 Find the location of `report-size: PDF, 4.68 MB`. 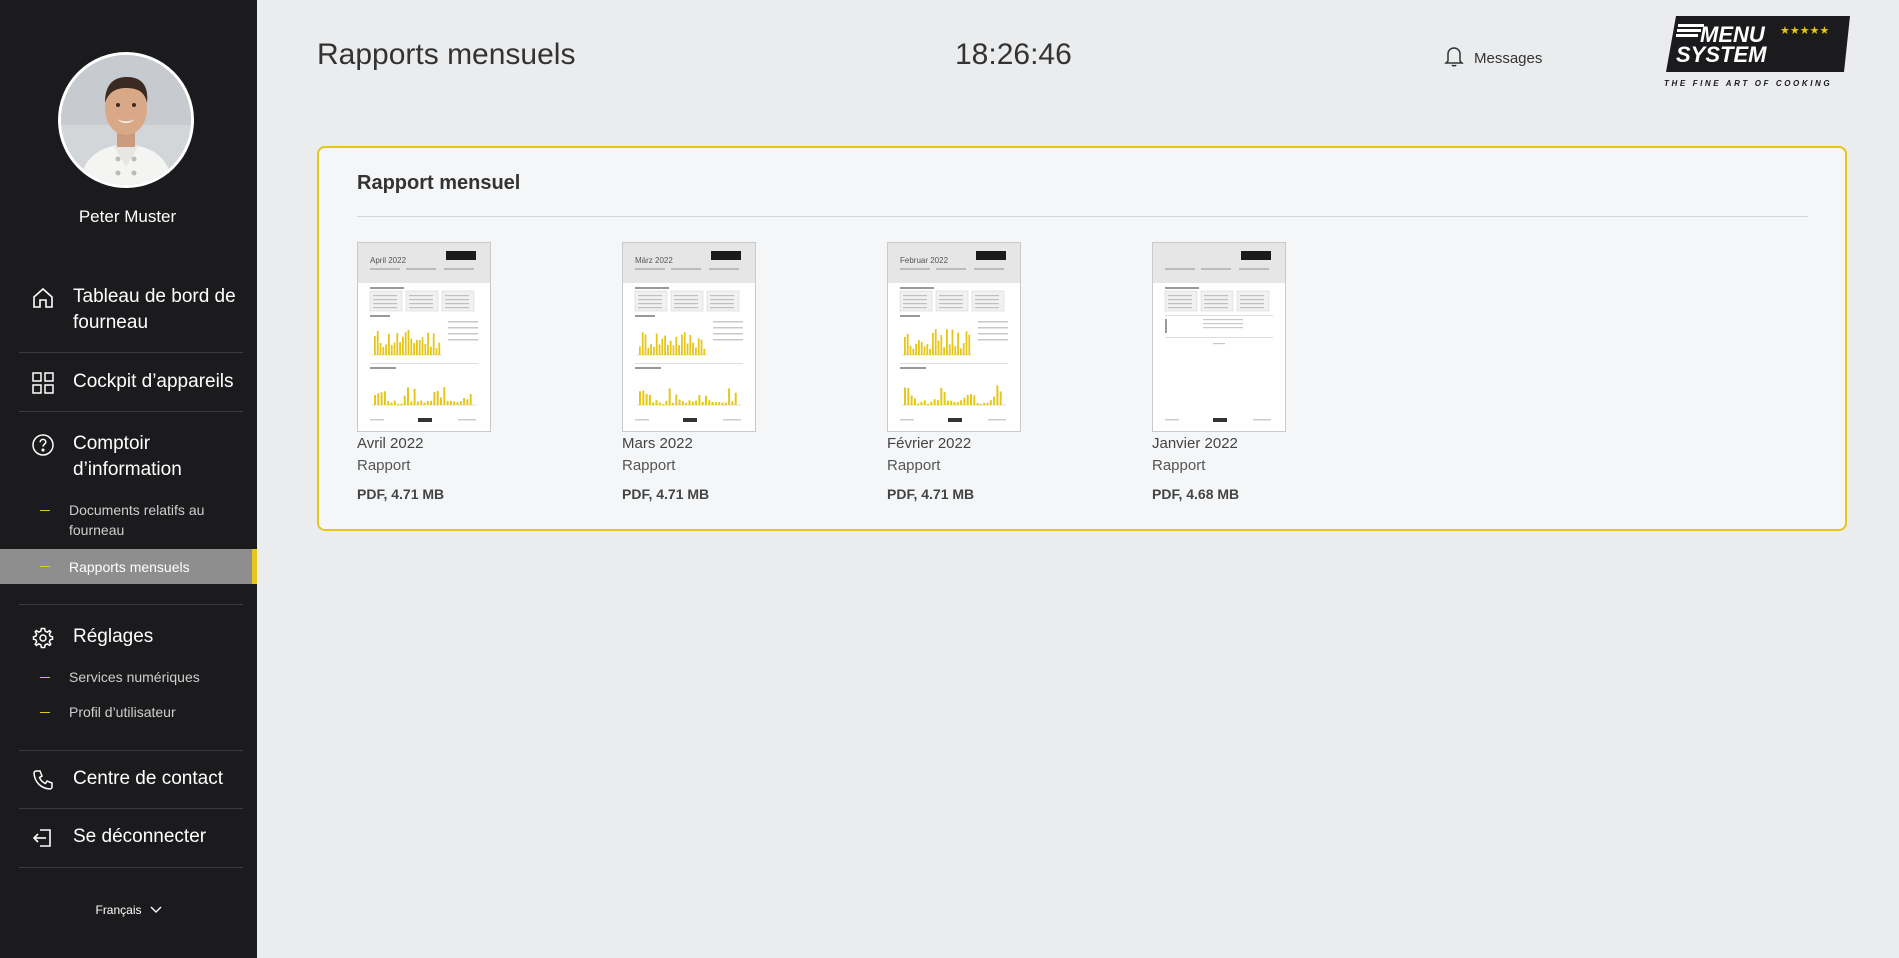

report-size: PDF, 4.68 MB is located at coordinates (1196, 494).